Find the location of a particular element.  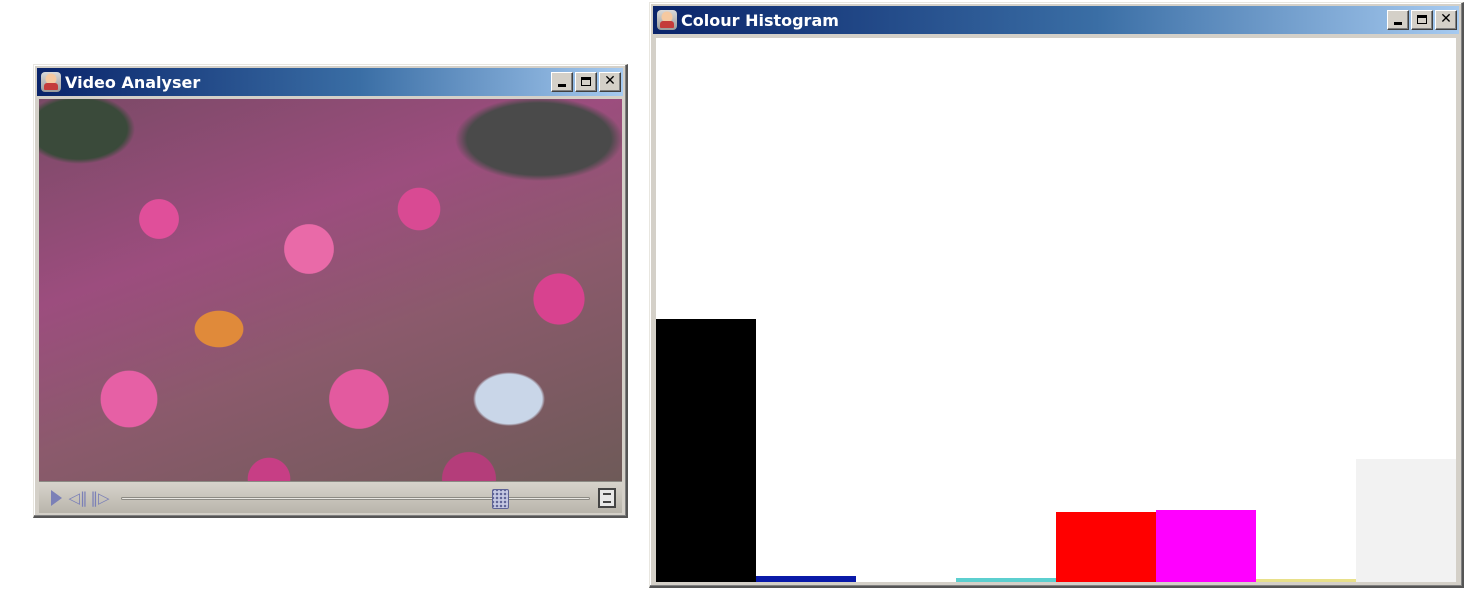

step-back-icon: ◁‖ is located at coordinates (78, 497).